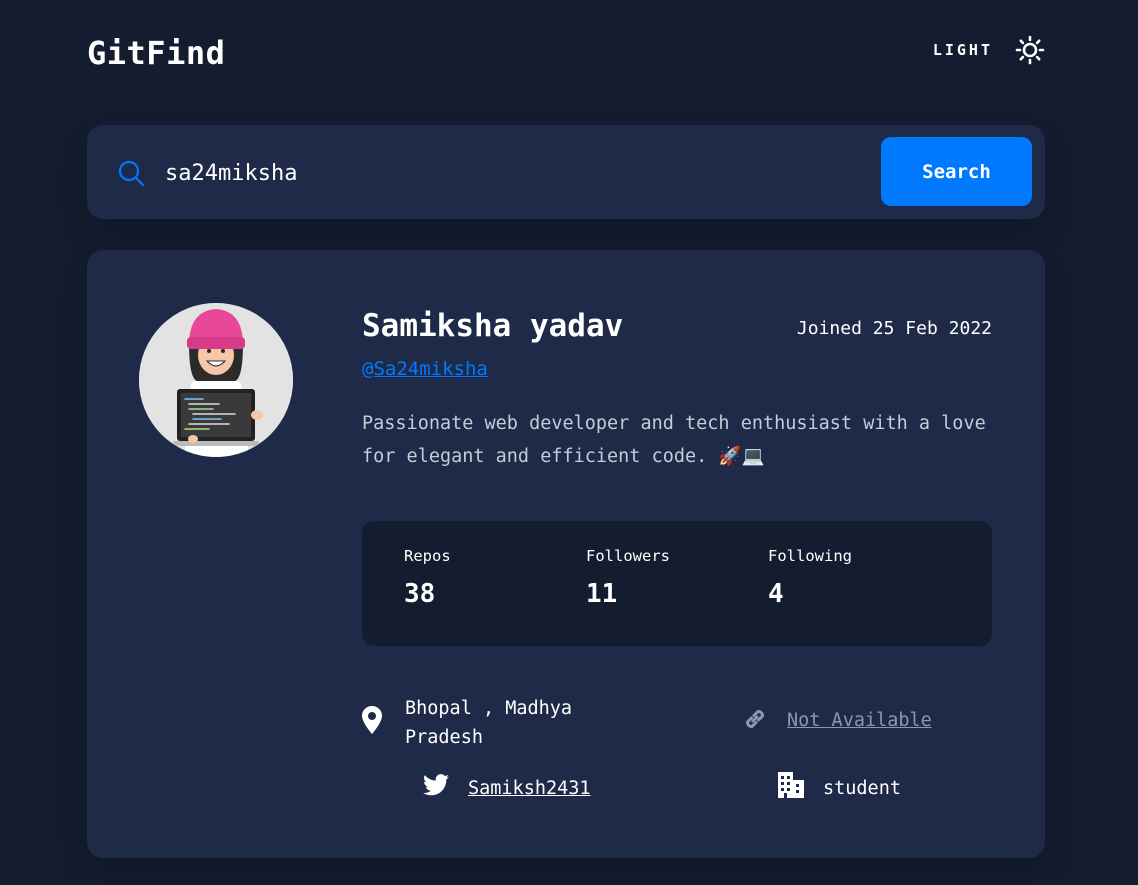 This screenshot has width=1138, height=885. Describe the element at coordinates (755, 719) in the screenshot. I see `link-icon` at that location.